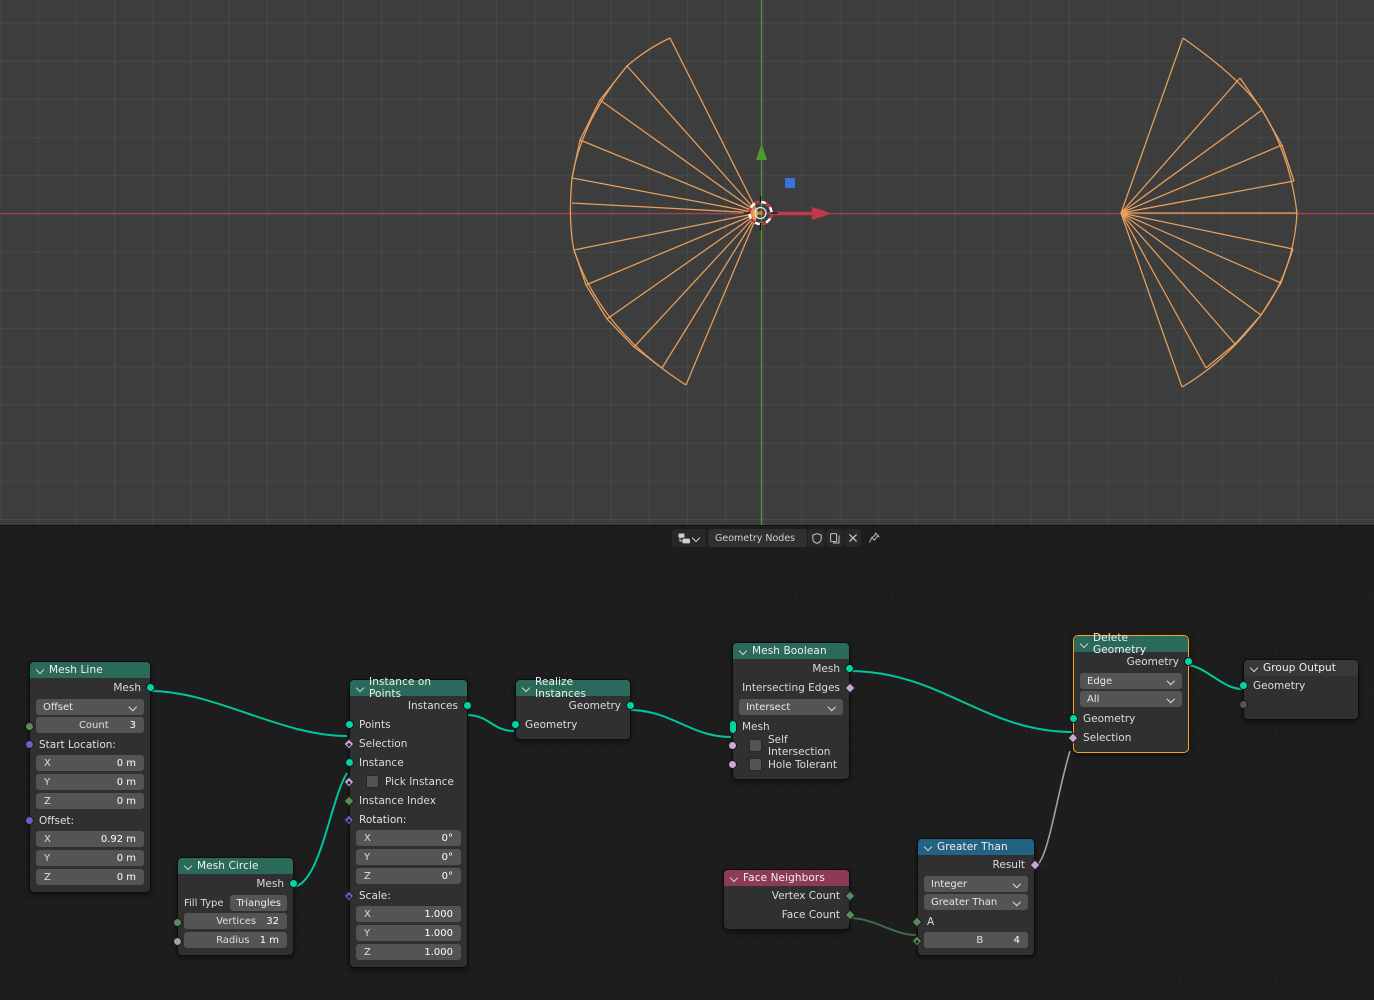  Describe the element at coordinates (816, 538) in the screenshot. I see `shield-icon` at that location.